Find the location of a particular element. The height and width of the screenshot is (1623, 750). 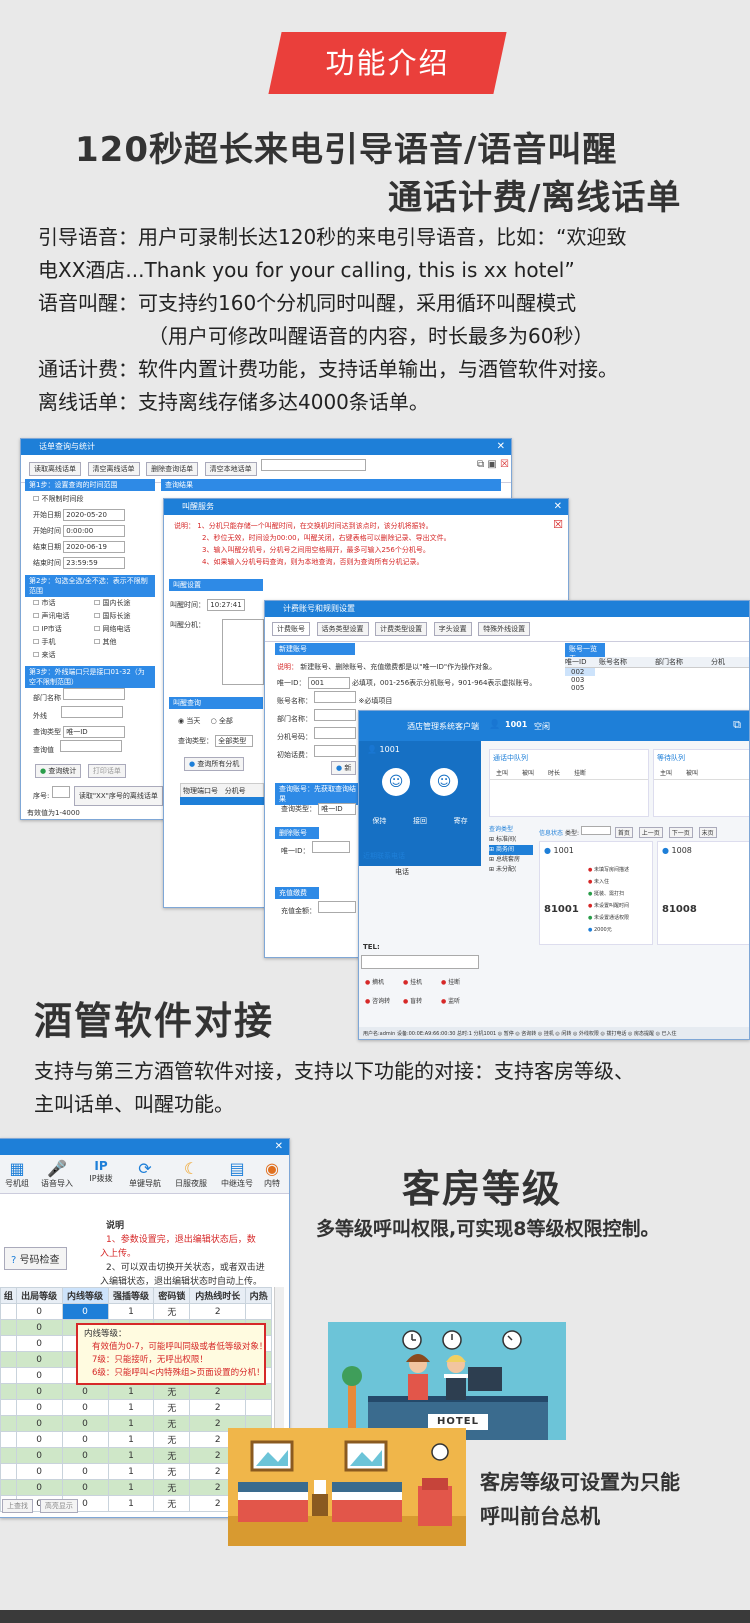

toolbar-trunk-button: ▤ 中继连号 is located at coordinates (237, 1174).